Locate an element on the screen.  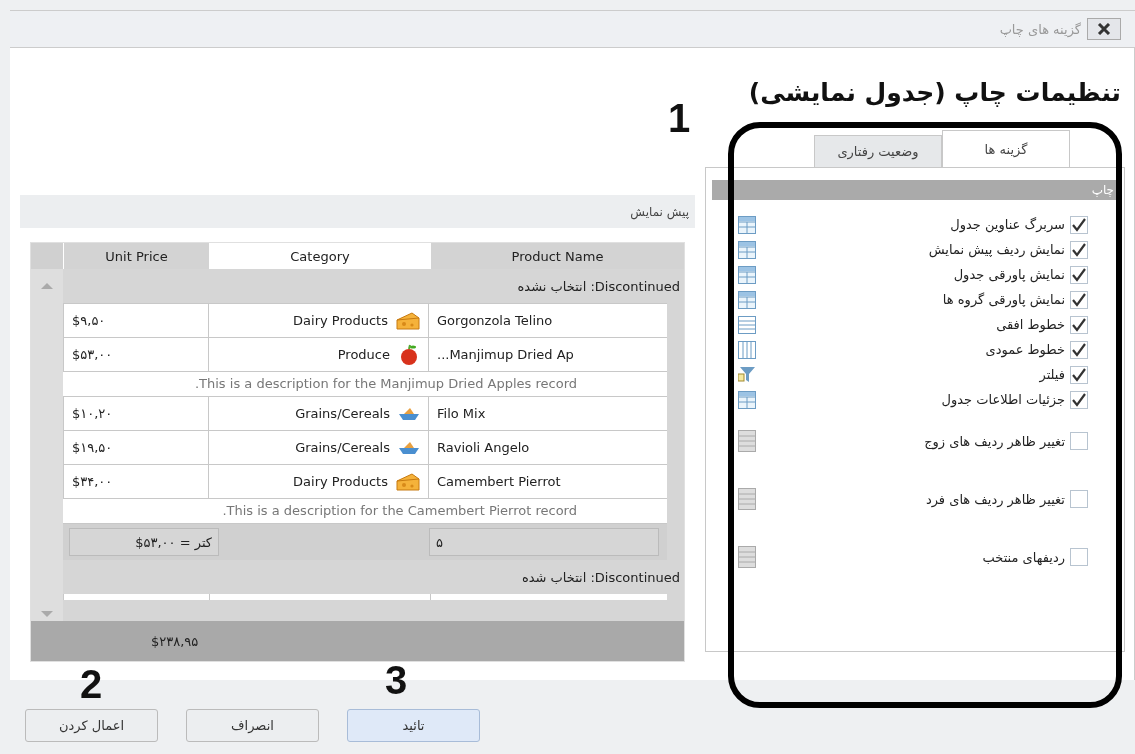
option-label: نمایش ردیف پیش نمایش is located at coordinates (996, 249).